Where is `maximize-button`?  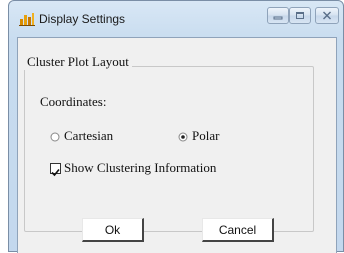
maximize-button is located at coordinates (300, 15).